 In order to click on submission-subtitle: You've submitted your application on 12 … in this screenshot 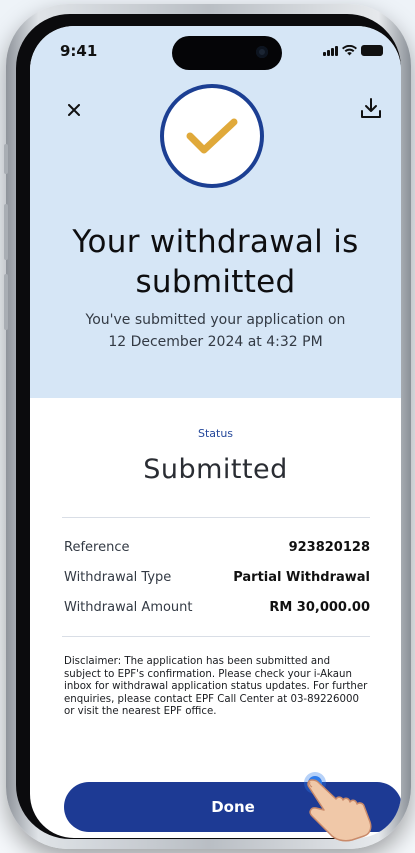, I will do `click(215, 331)`.